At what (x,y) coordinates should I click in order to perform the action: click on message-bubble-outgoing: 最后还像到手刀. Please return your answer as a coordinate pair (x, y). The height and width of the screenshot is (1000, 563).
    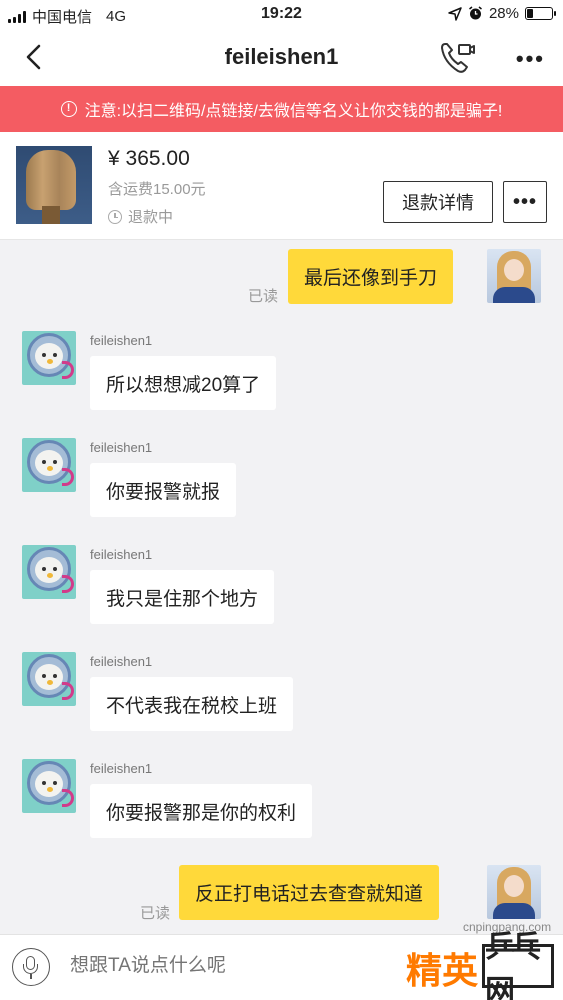
    Looking at the image, I should click on (371, 276).